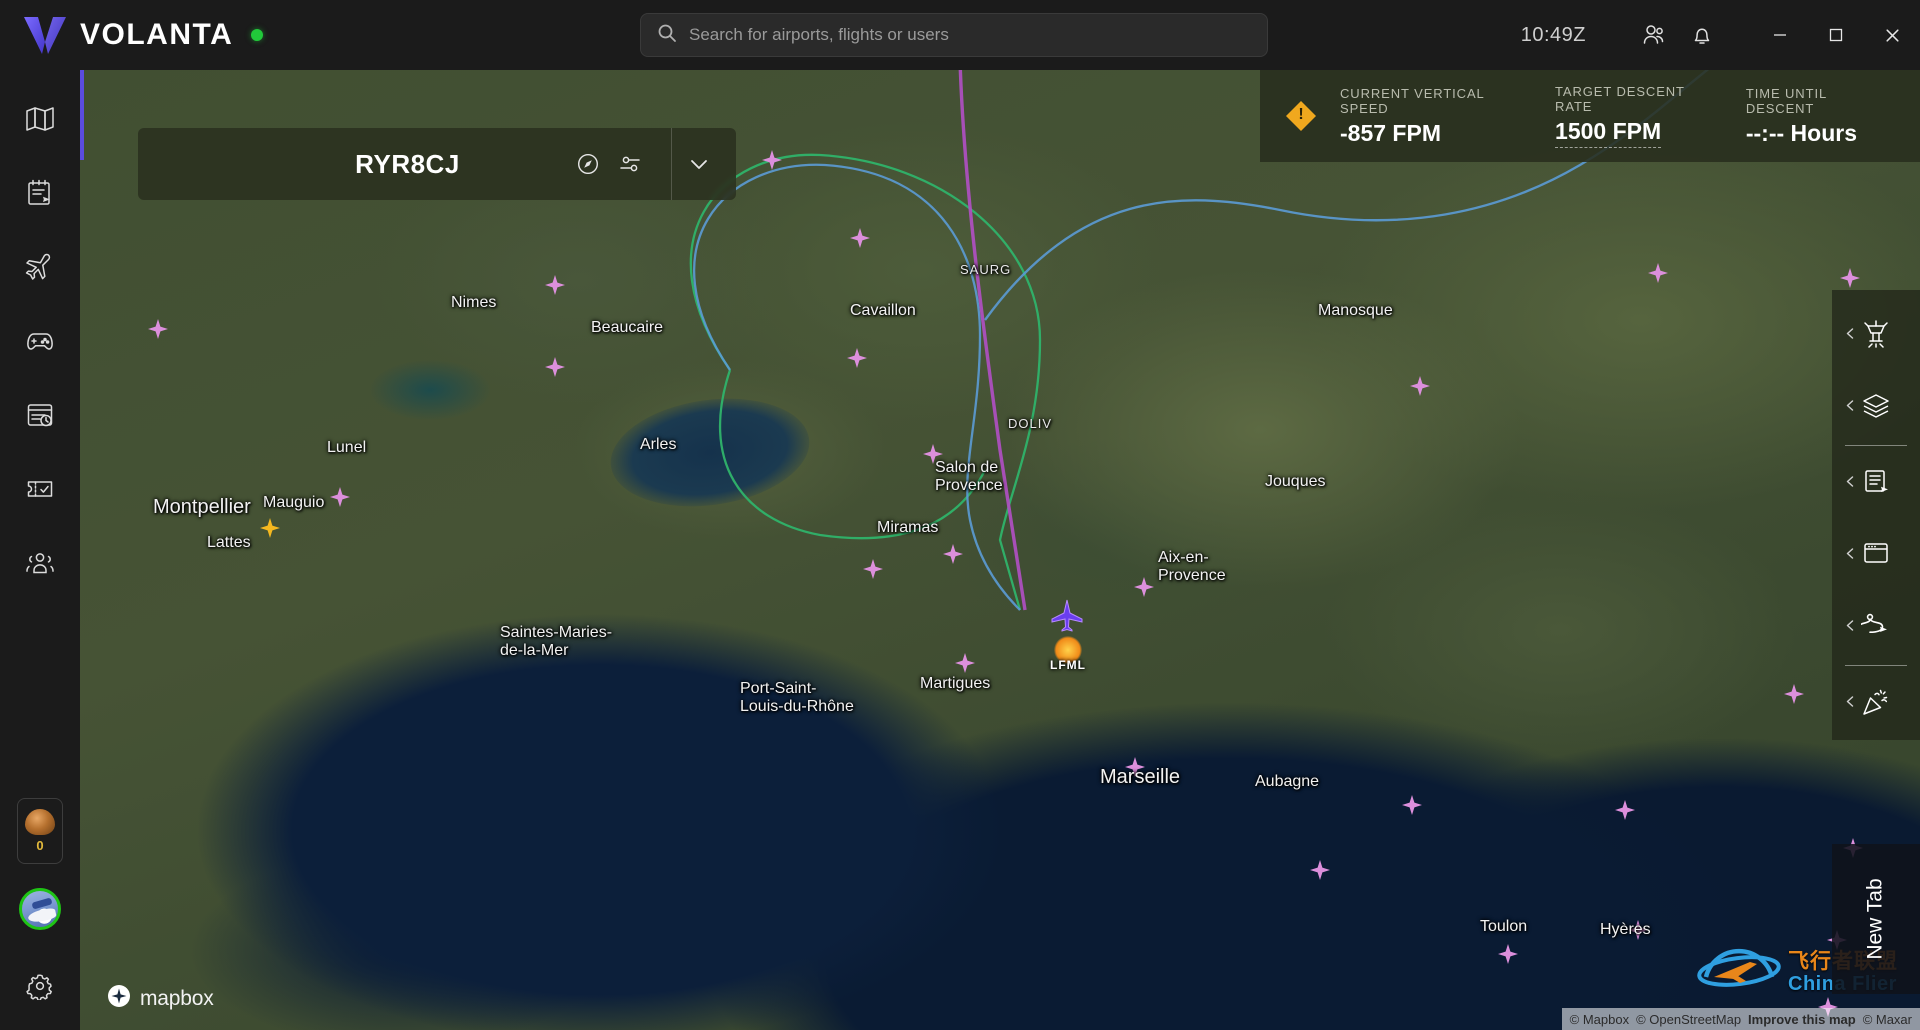  Describe the element at coordinates (119, 999) in the screenshot. I see `mapbox-mark-icon` at that location.